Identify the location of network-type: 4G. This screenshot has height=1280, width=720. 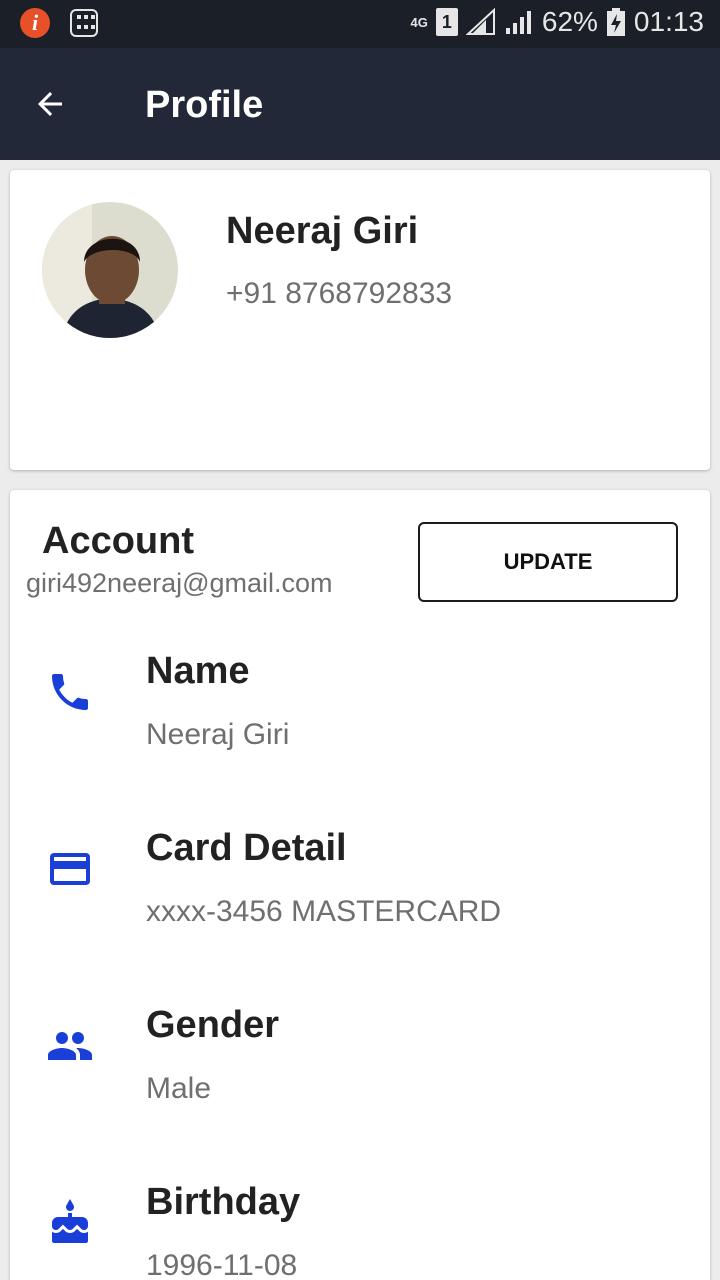
(419, 22).